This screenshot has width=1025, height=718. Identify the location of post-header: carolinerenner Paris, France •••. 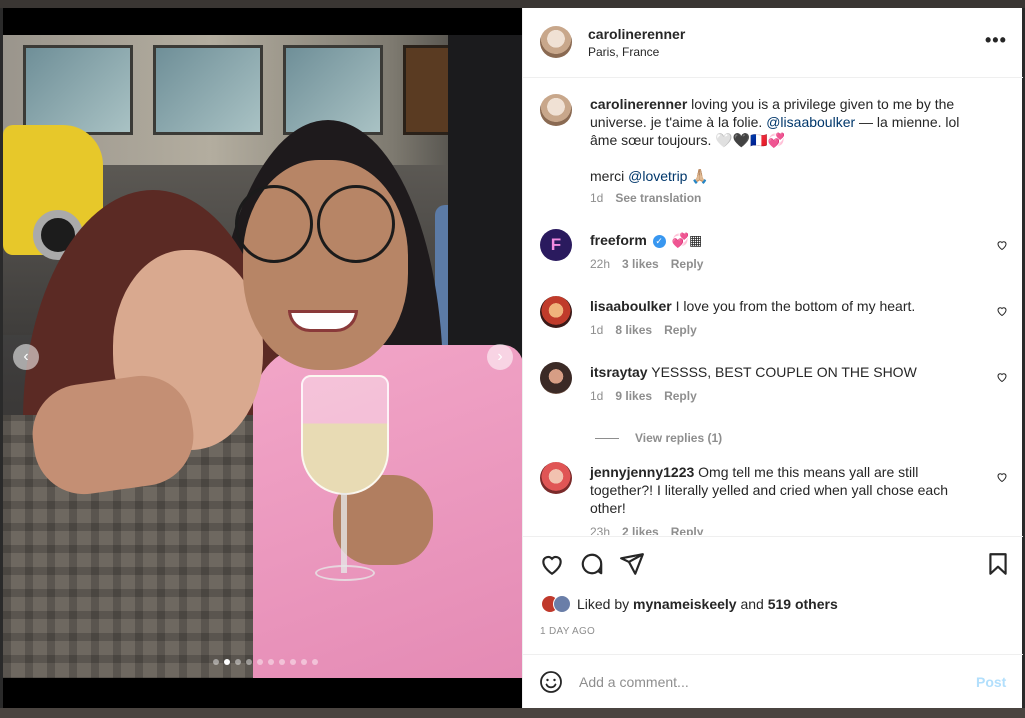
(773, 43).